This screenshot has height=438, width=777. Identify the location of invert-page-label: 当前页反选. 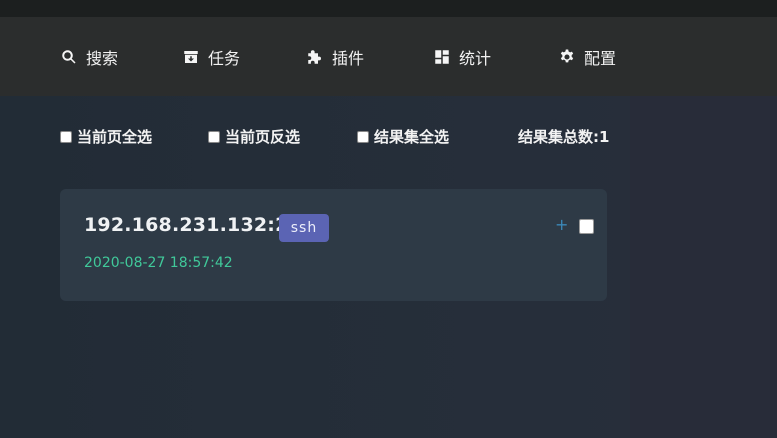
(263, 137).